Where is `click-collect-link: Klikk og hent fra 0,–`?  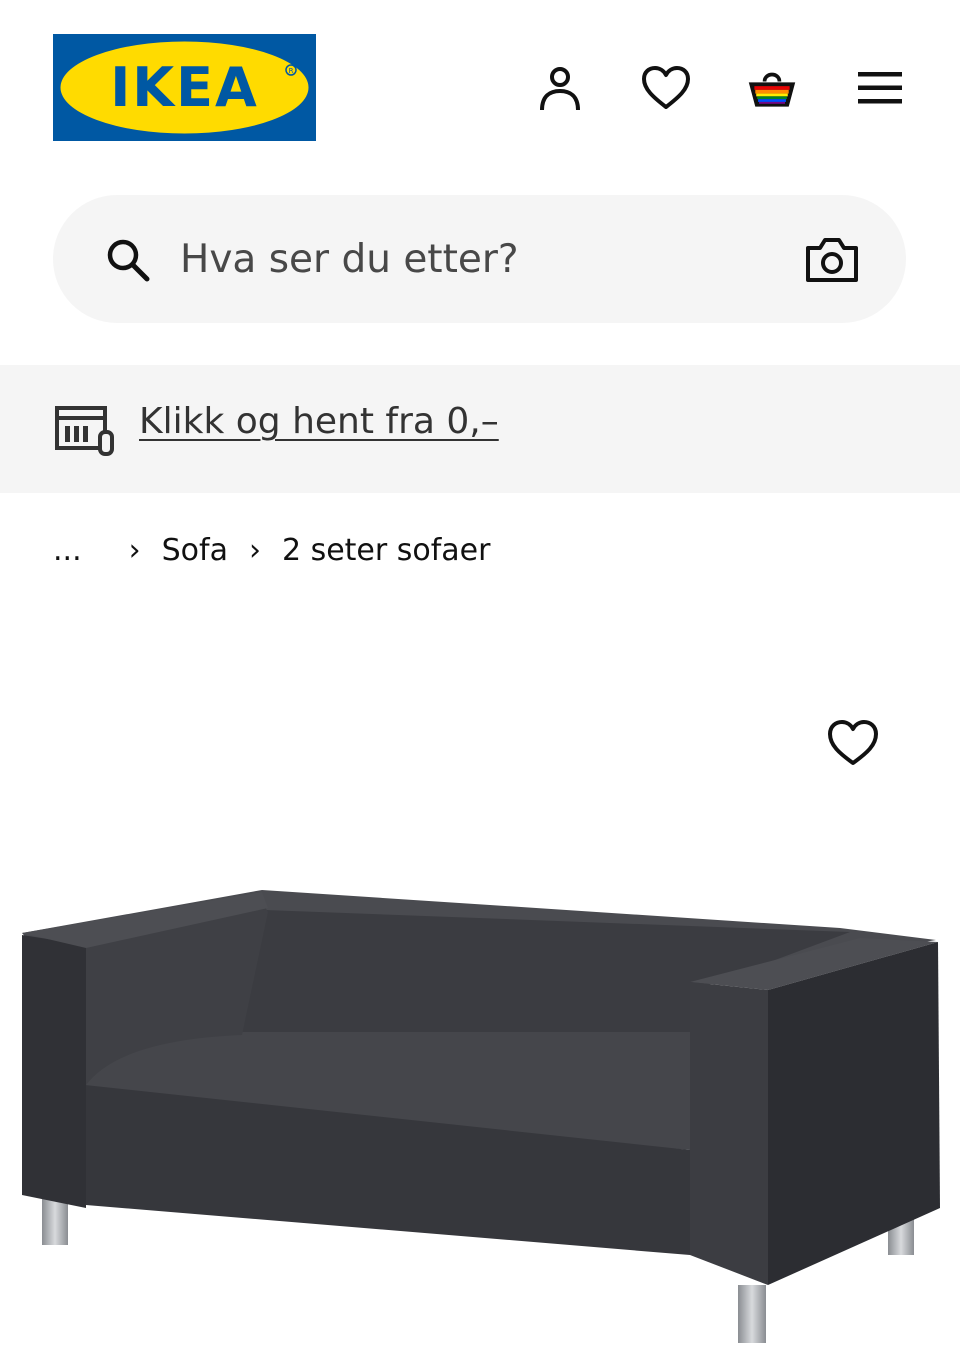
click-collect-link: Klikk og hent fra 0,– is located at coordinates (319, 421).